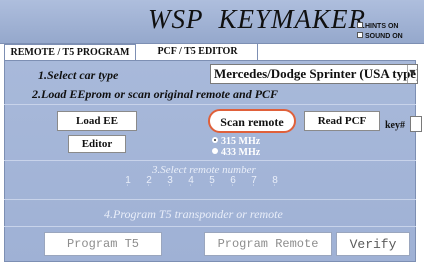 This screenshot has width=424, height=278. What do you see at coordinates (103, 244) in the screenshot?
I see `program-t5-button: Program T5` at bounding box center [103, 244].